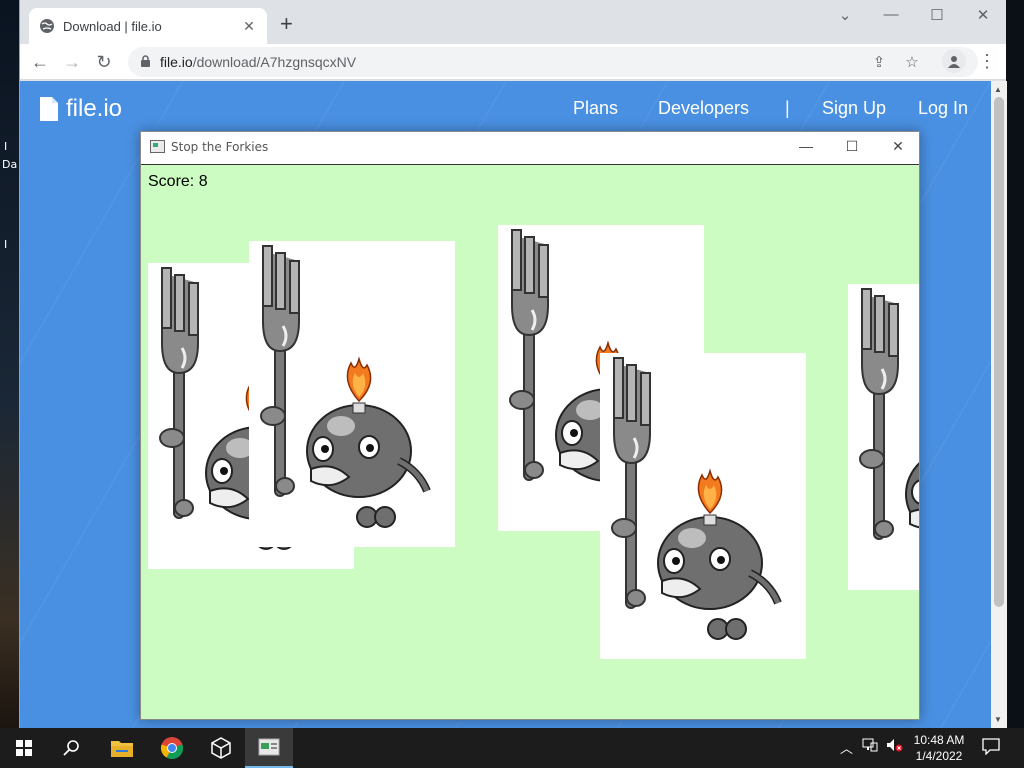 Image resolution: width=1024 pixels, height=768 pixels. What do you see at coordinates (157, 146) in the screenshot?
I see `app-icon` at bounding box center [157, 146].